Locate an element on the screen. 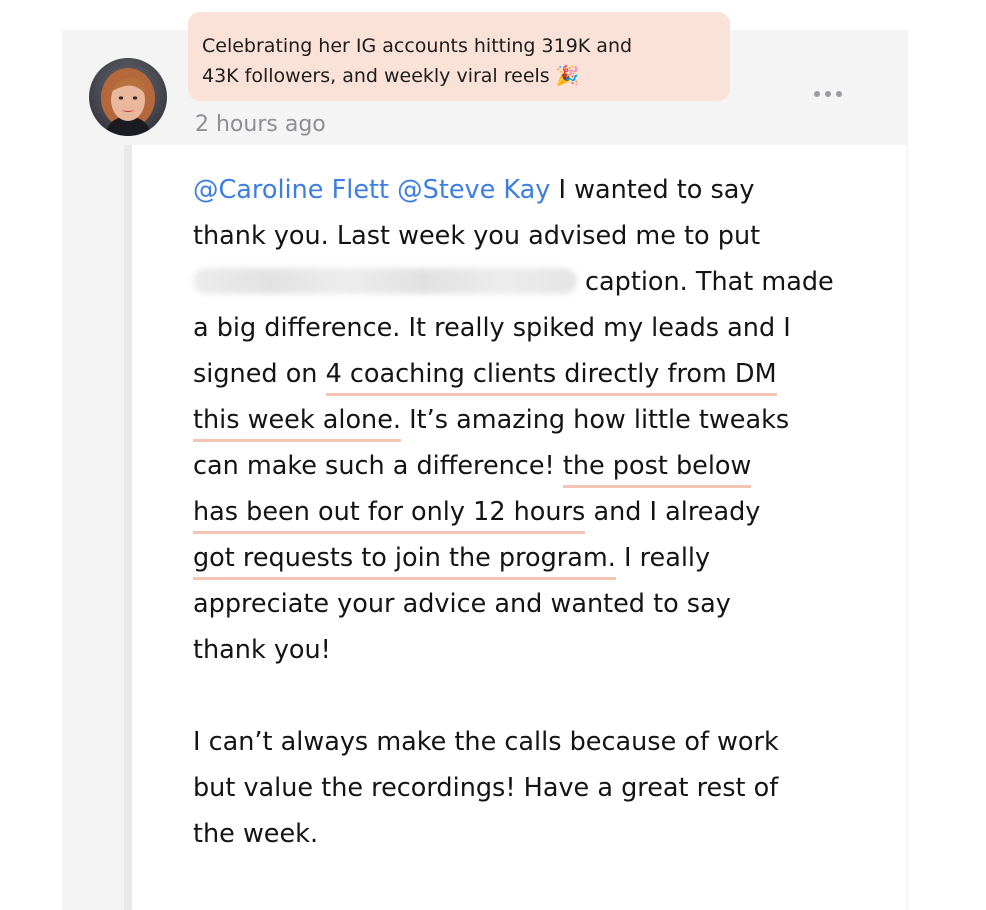 The image size is (986, 910). post-text: It’s amazing how little tweaks is located at coordinates (595, 420).